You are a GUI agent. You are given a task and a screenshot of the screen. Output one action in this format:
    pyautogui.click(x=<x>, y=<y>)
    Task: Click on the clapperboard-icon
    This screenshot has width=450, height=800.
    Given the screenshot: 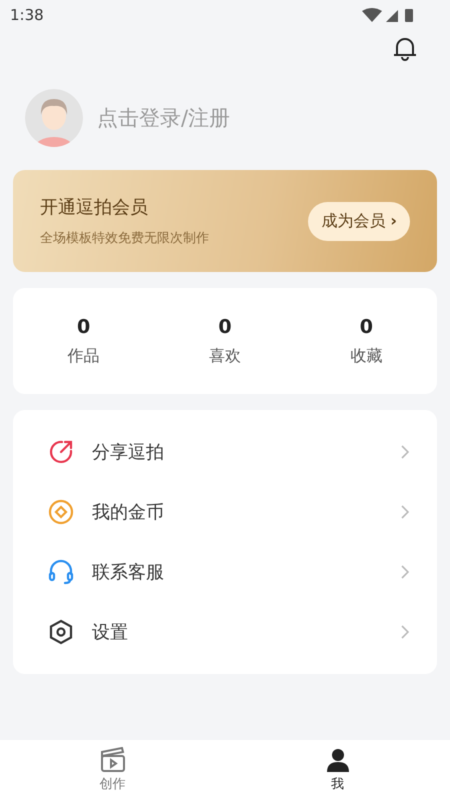 What is the action you would take?
    pyautogui.click(x=113, y=760)
    